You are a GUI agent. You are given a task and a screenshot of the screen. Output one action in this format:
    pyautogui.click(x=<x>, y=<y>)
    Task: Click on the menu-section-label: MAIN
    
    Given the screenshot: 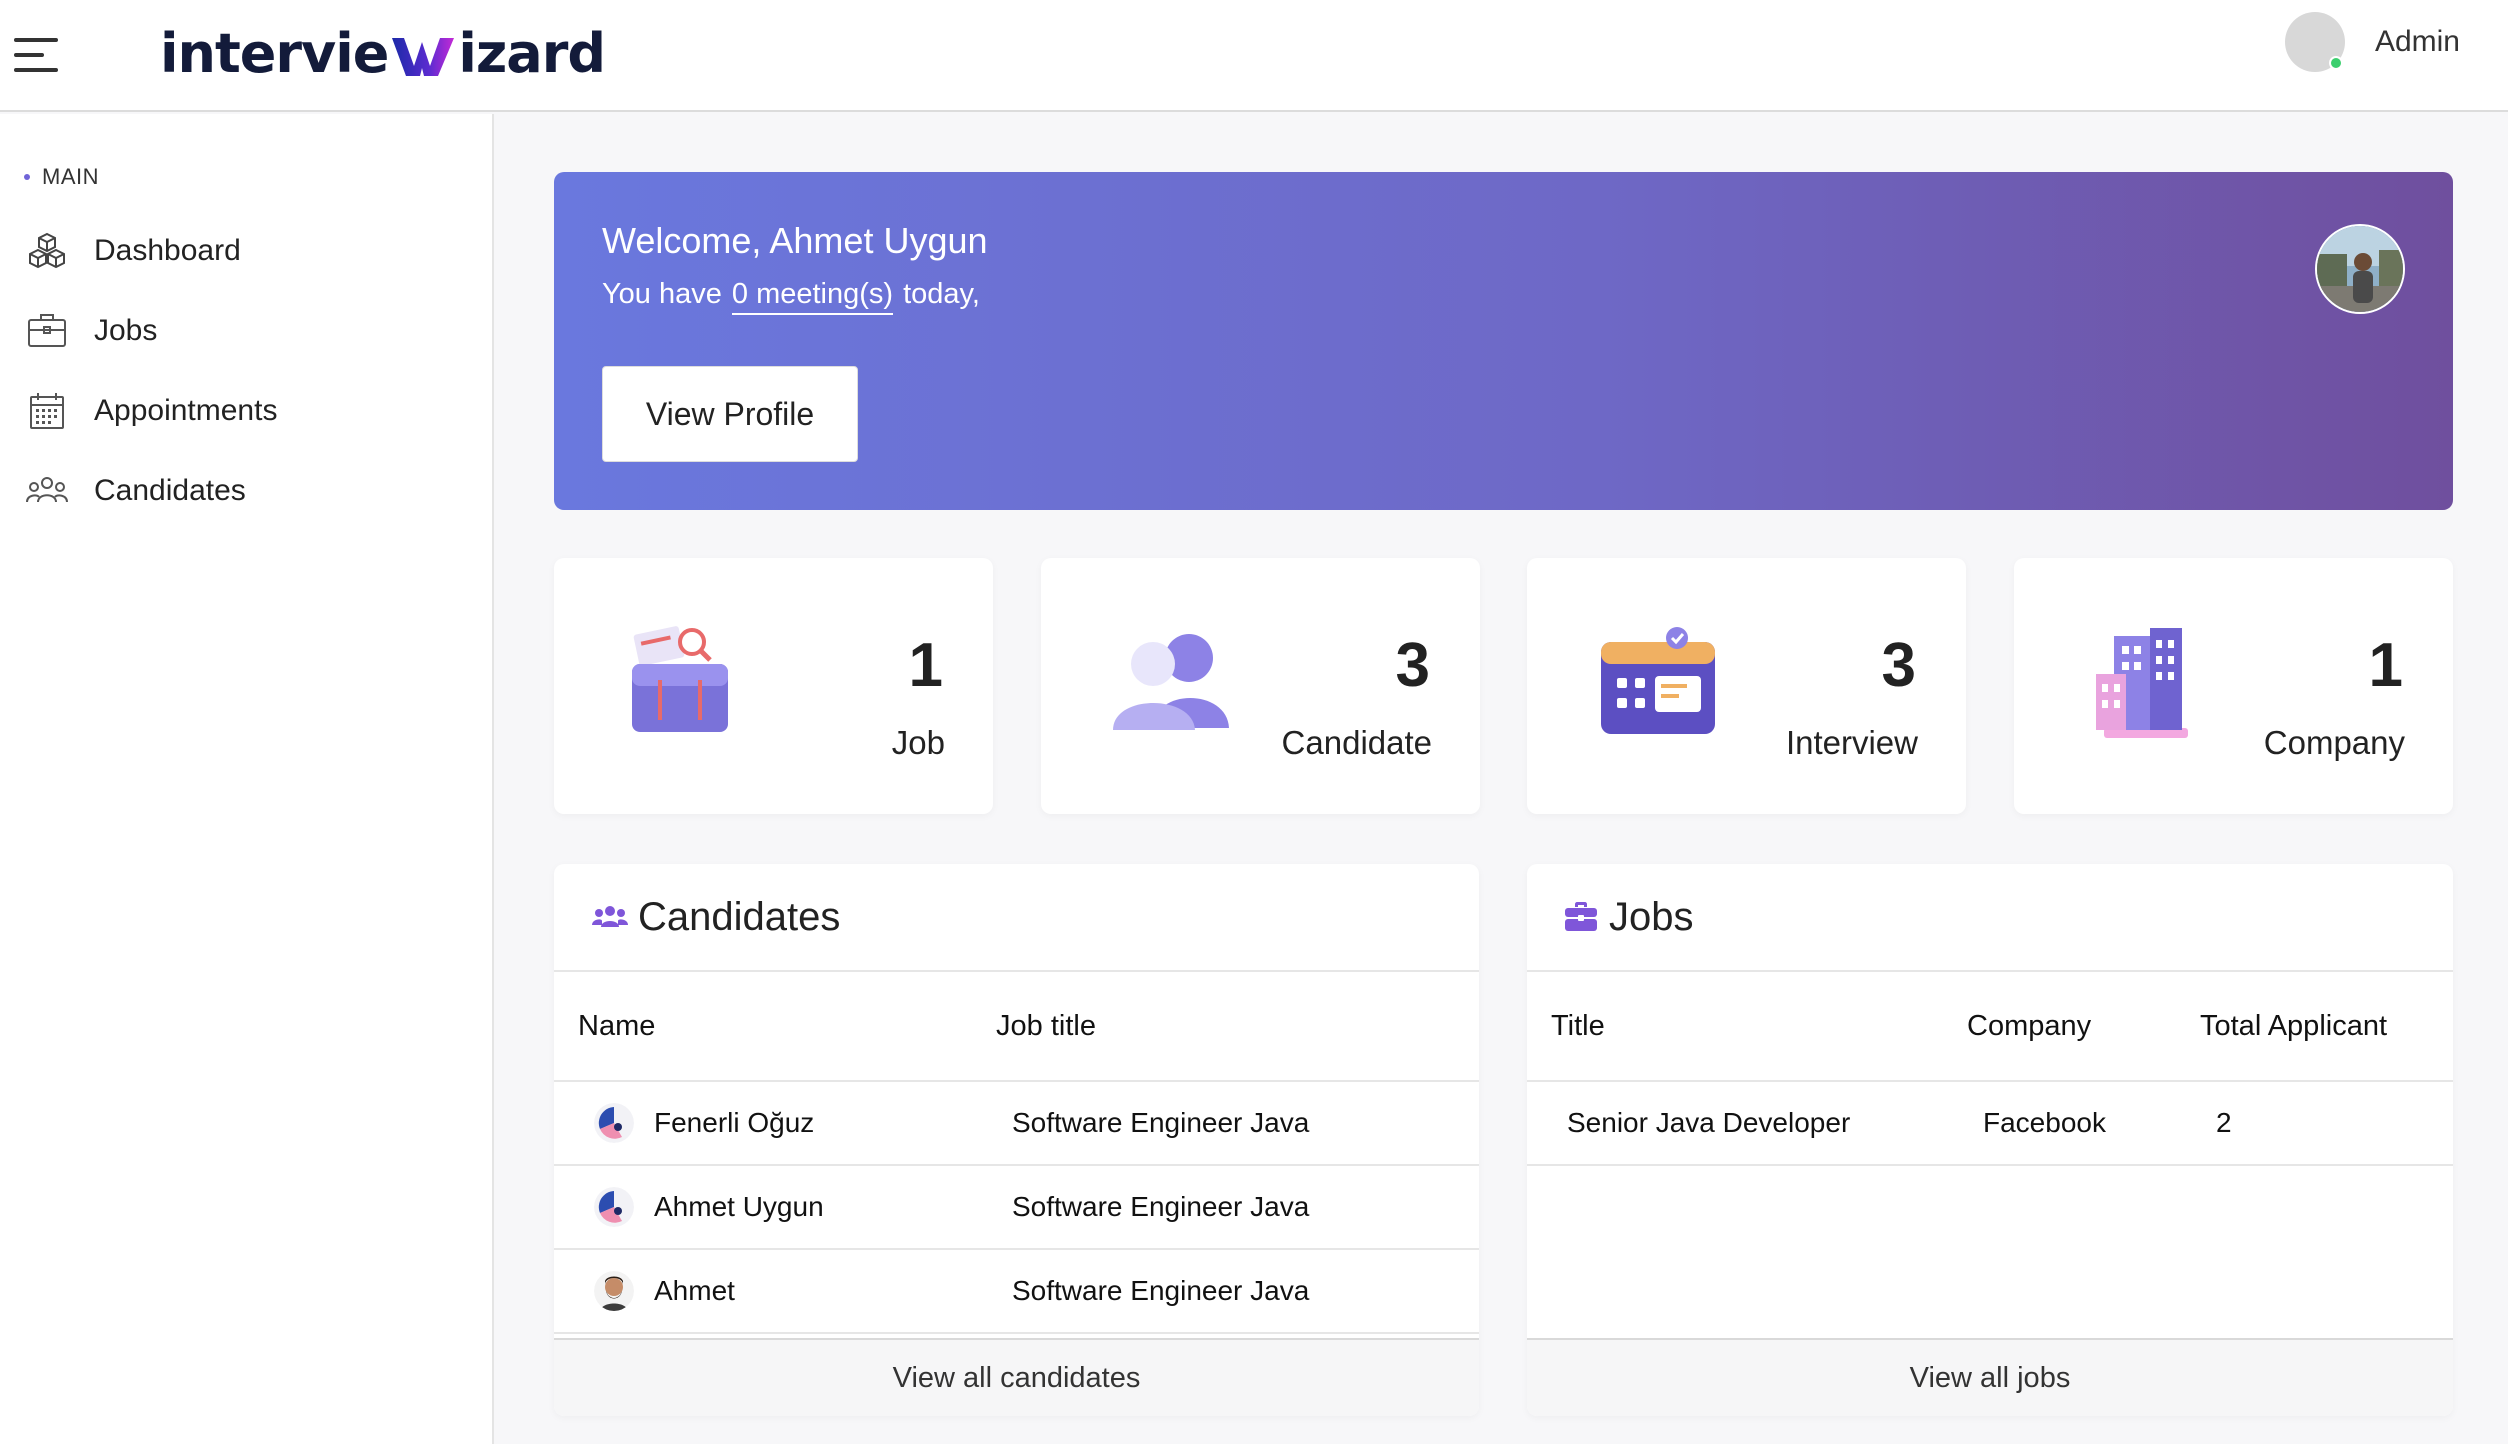 What is the action you would take?
    pyautogui.click(x=70, y=176)
    